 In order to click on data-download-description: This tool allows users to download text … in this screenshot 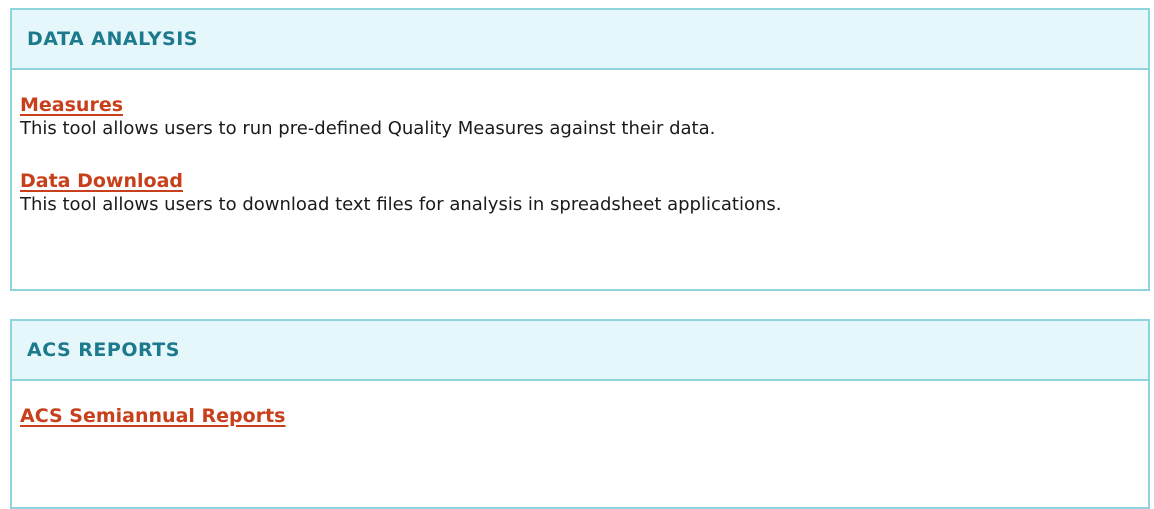, I will do `click(401, 204)`.